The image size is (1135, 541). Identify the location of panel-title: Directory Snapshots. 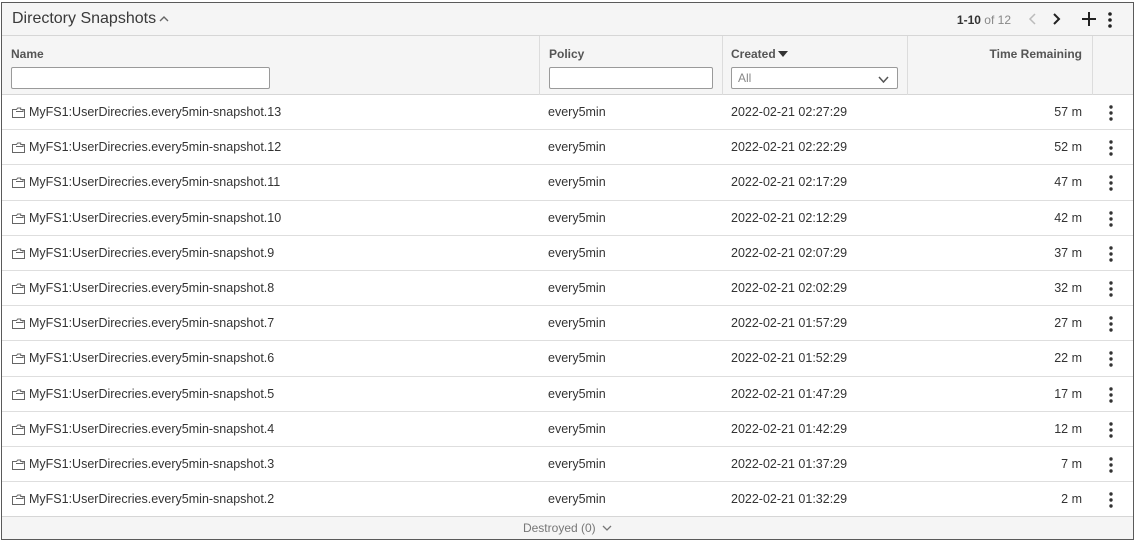
(84, 18).